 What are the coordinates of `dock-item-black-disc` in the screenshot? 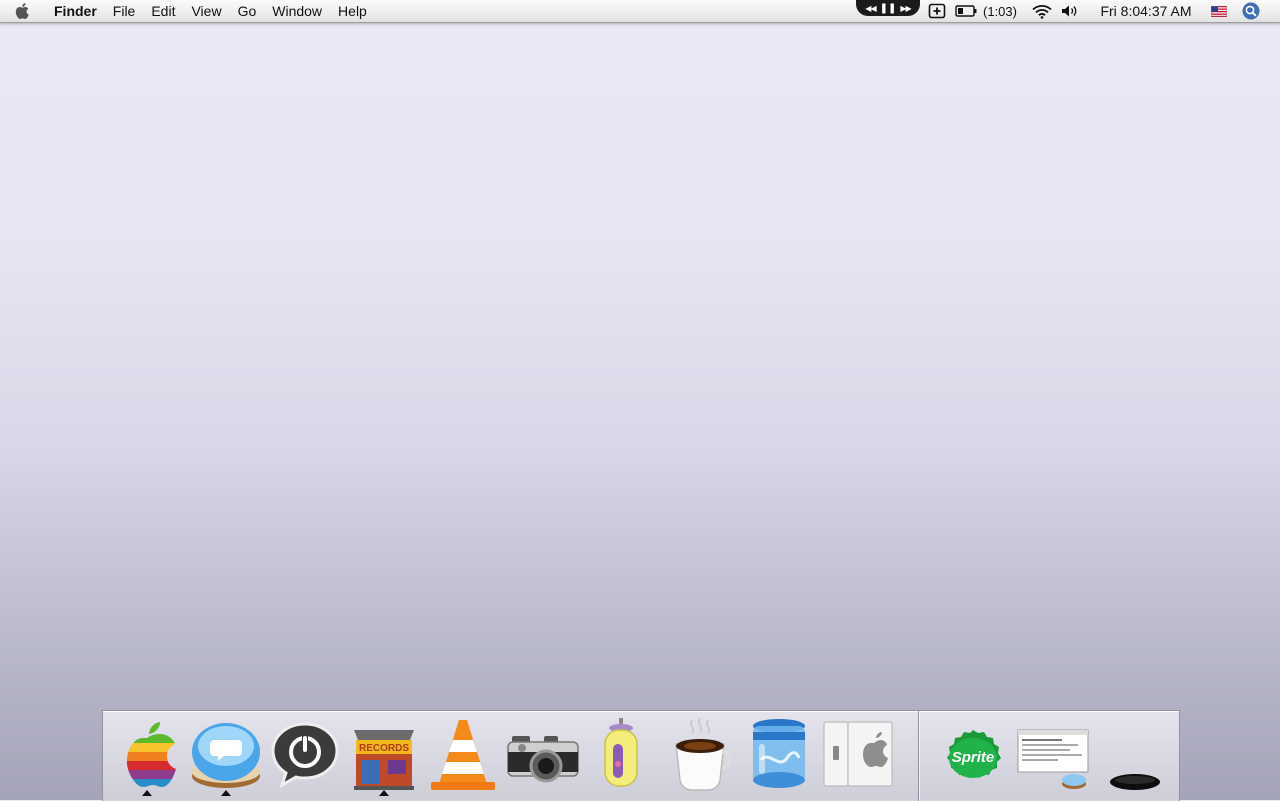 It's located at (1131, 756).